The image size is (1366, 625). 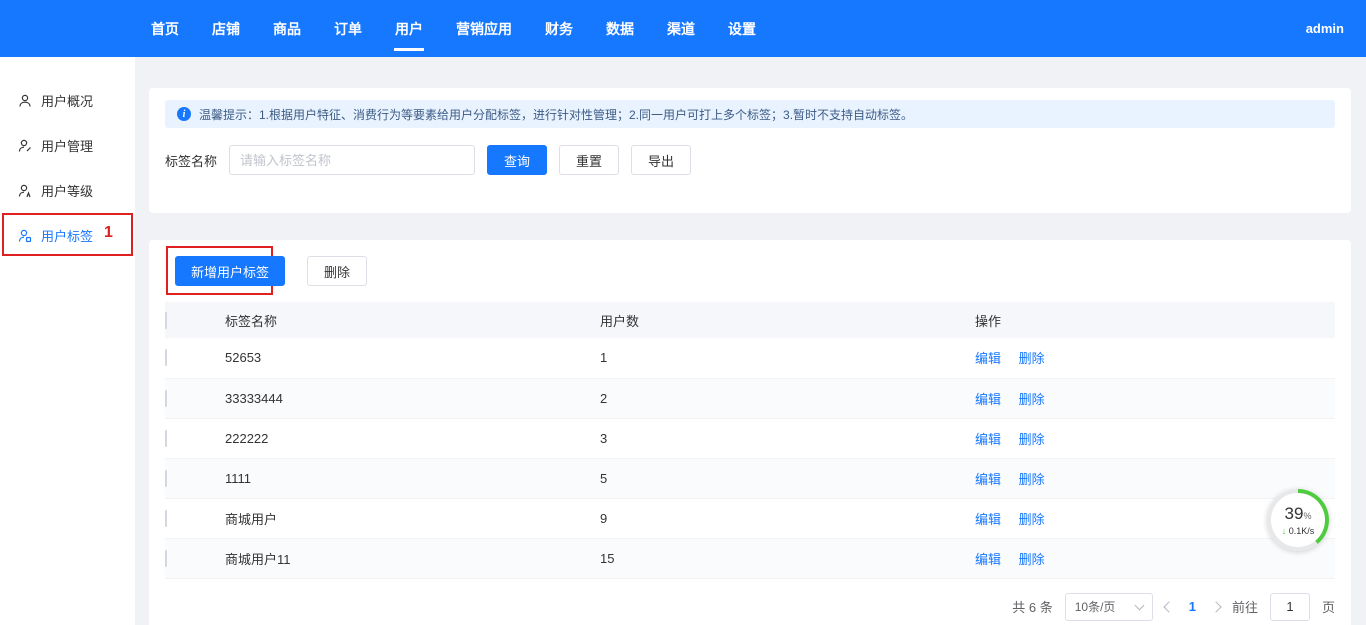 I want to click on user-menu: admin, so click(x=1325, y=28).